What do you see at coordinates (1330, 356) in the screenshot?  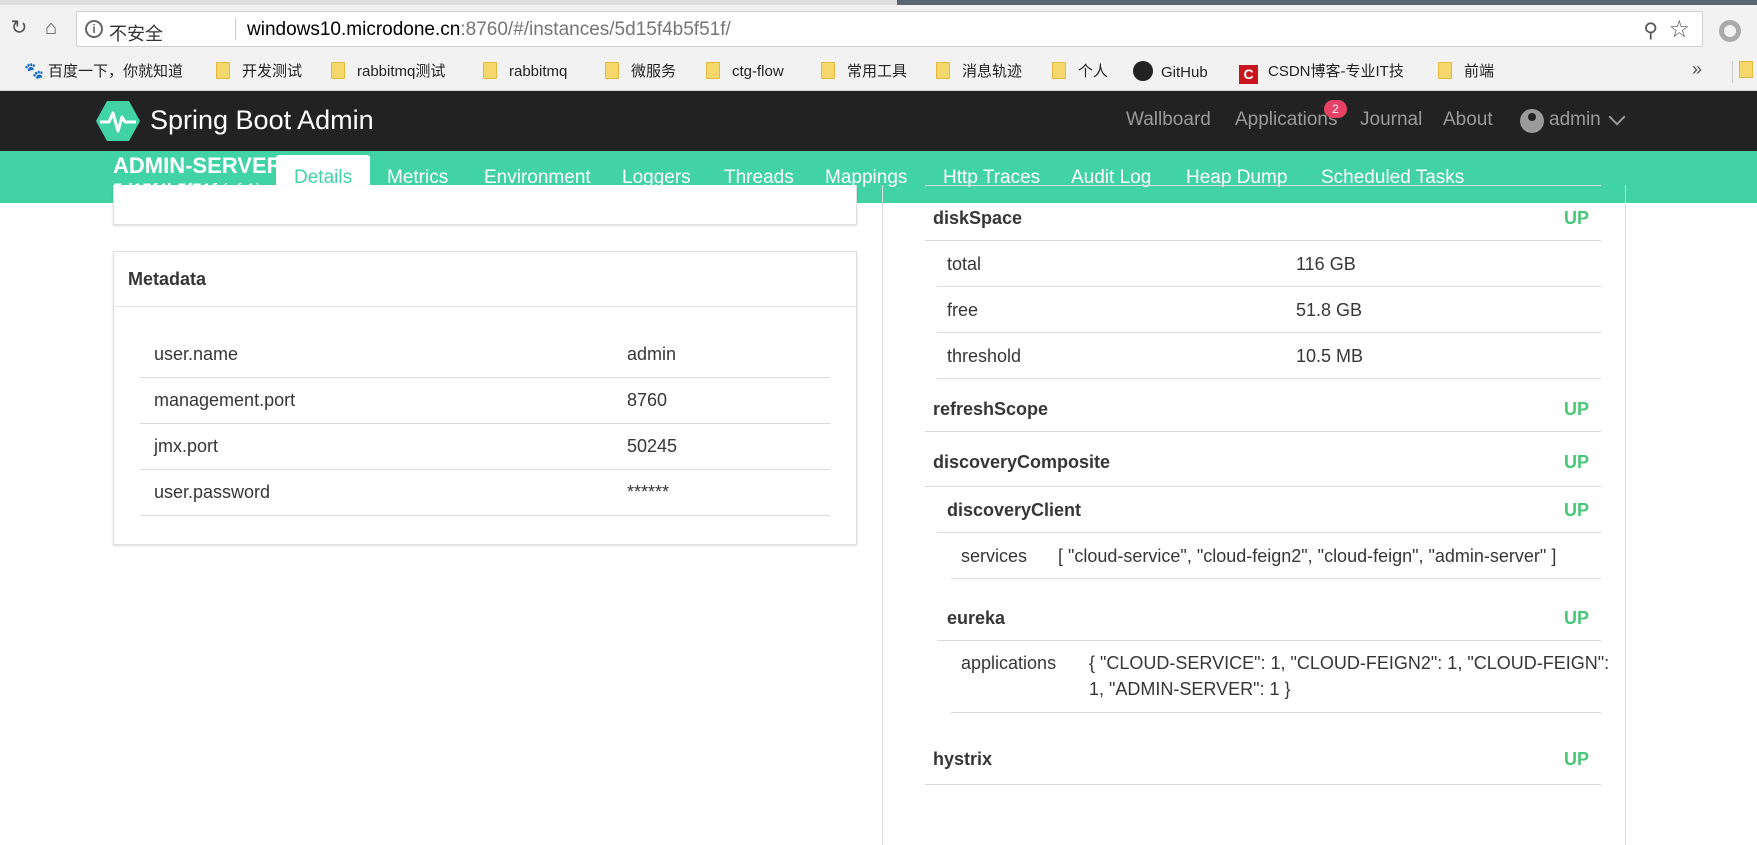 I see `detail-value: 10.5 MB` at bounding box center [1330, 356].